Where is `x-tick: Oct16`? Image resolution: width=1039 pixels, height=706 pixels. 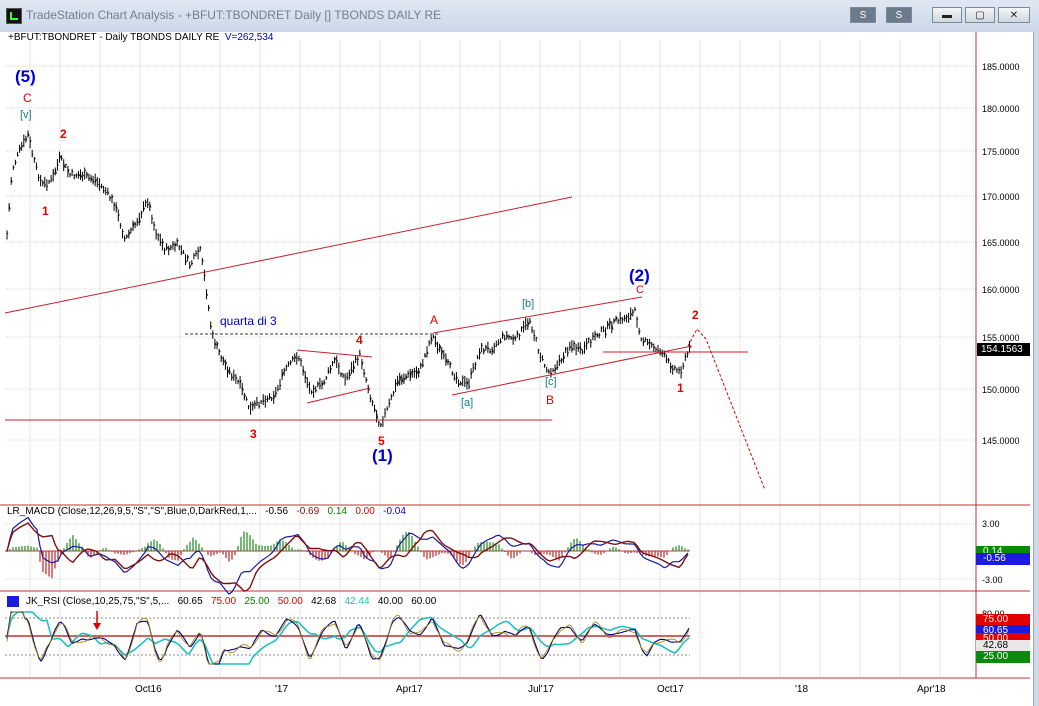
x-tick: Oct16 is located at coordinates (148, 689).